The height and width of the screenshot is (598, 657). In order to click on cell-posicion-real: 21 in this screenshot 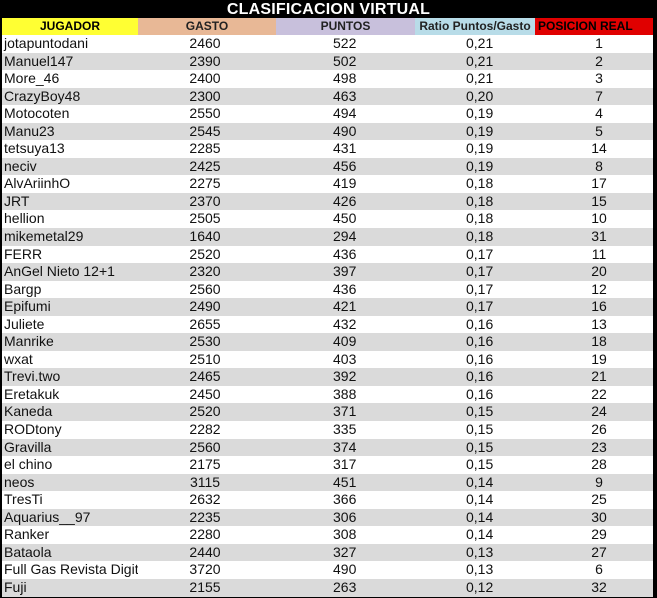, I will do `click(594, 377)`.